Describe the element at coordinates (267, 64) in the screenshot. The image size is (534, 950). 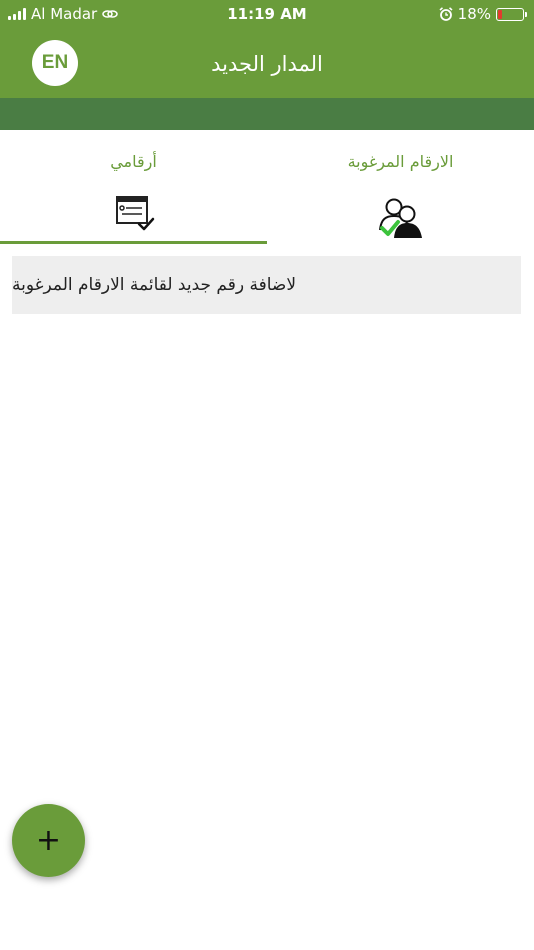
I see `app-title: المدار الجديد` at that location.